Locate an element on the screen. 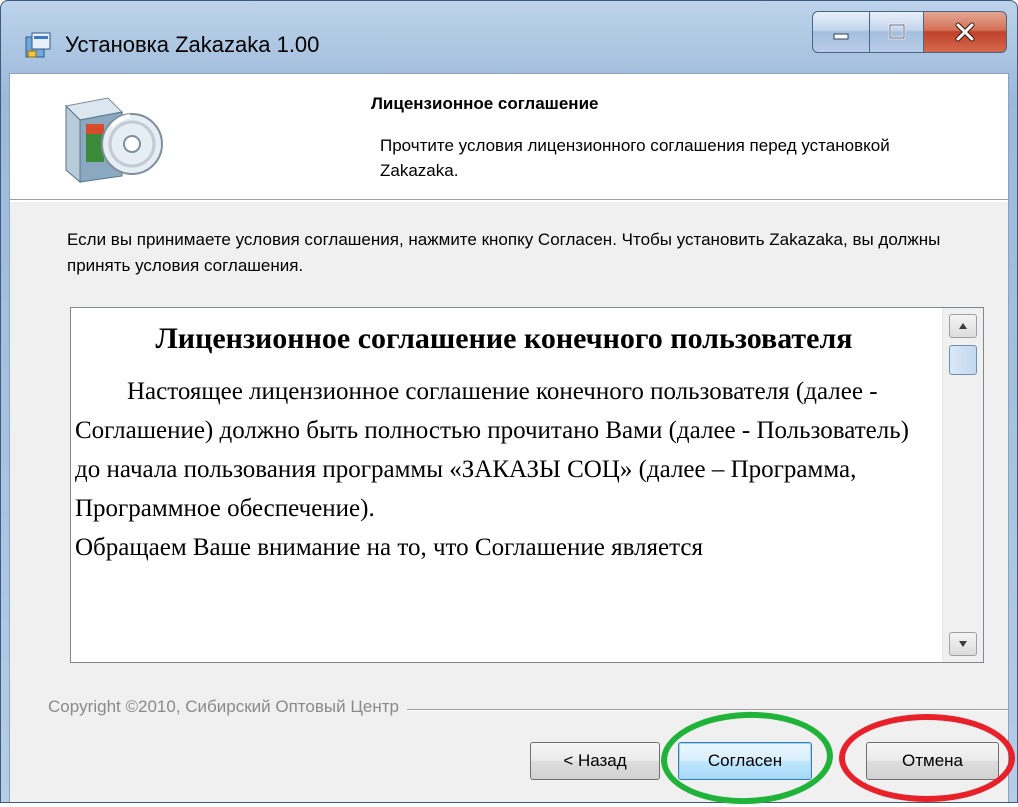  minimize-icon is located at coordinates (841, 36).